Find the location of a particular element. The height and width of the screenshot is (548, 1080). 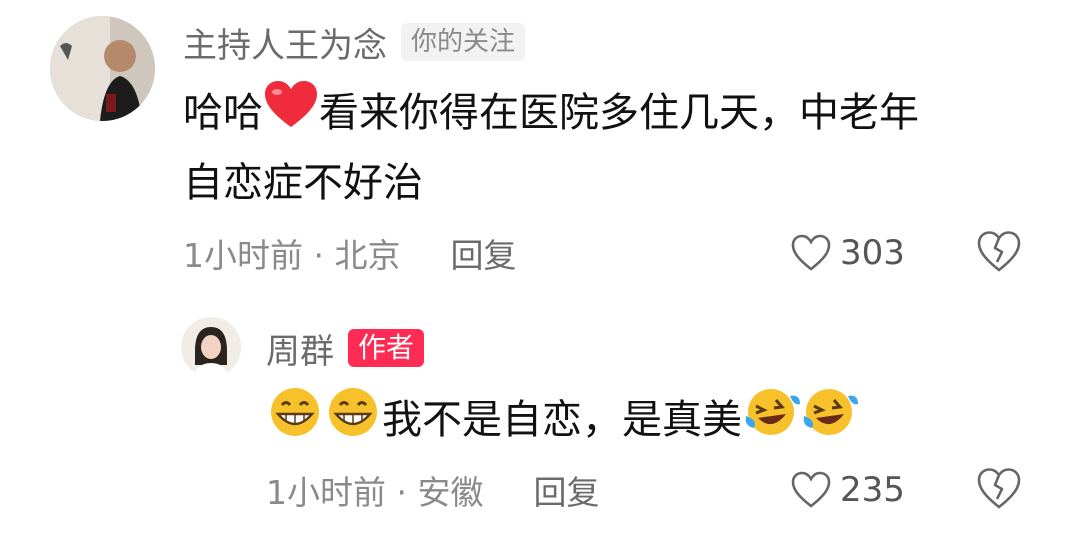

author-badge: 作者 is located at coordinates (386, 348).